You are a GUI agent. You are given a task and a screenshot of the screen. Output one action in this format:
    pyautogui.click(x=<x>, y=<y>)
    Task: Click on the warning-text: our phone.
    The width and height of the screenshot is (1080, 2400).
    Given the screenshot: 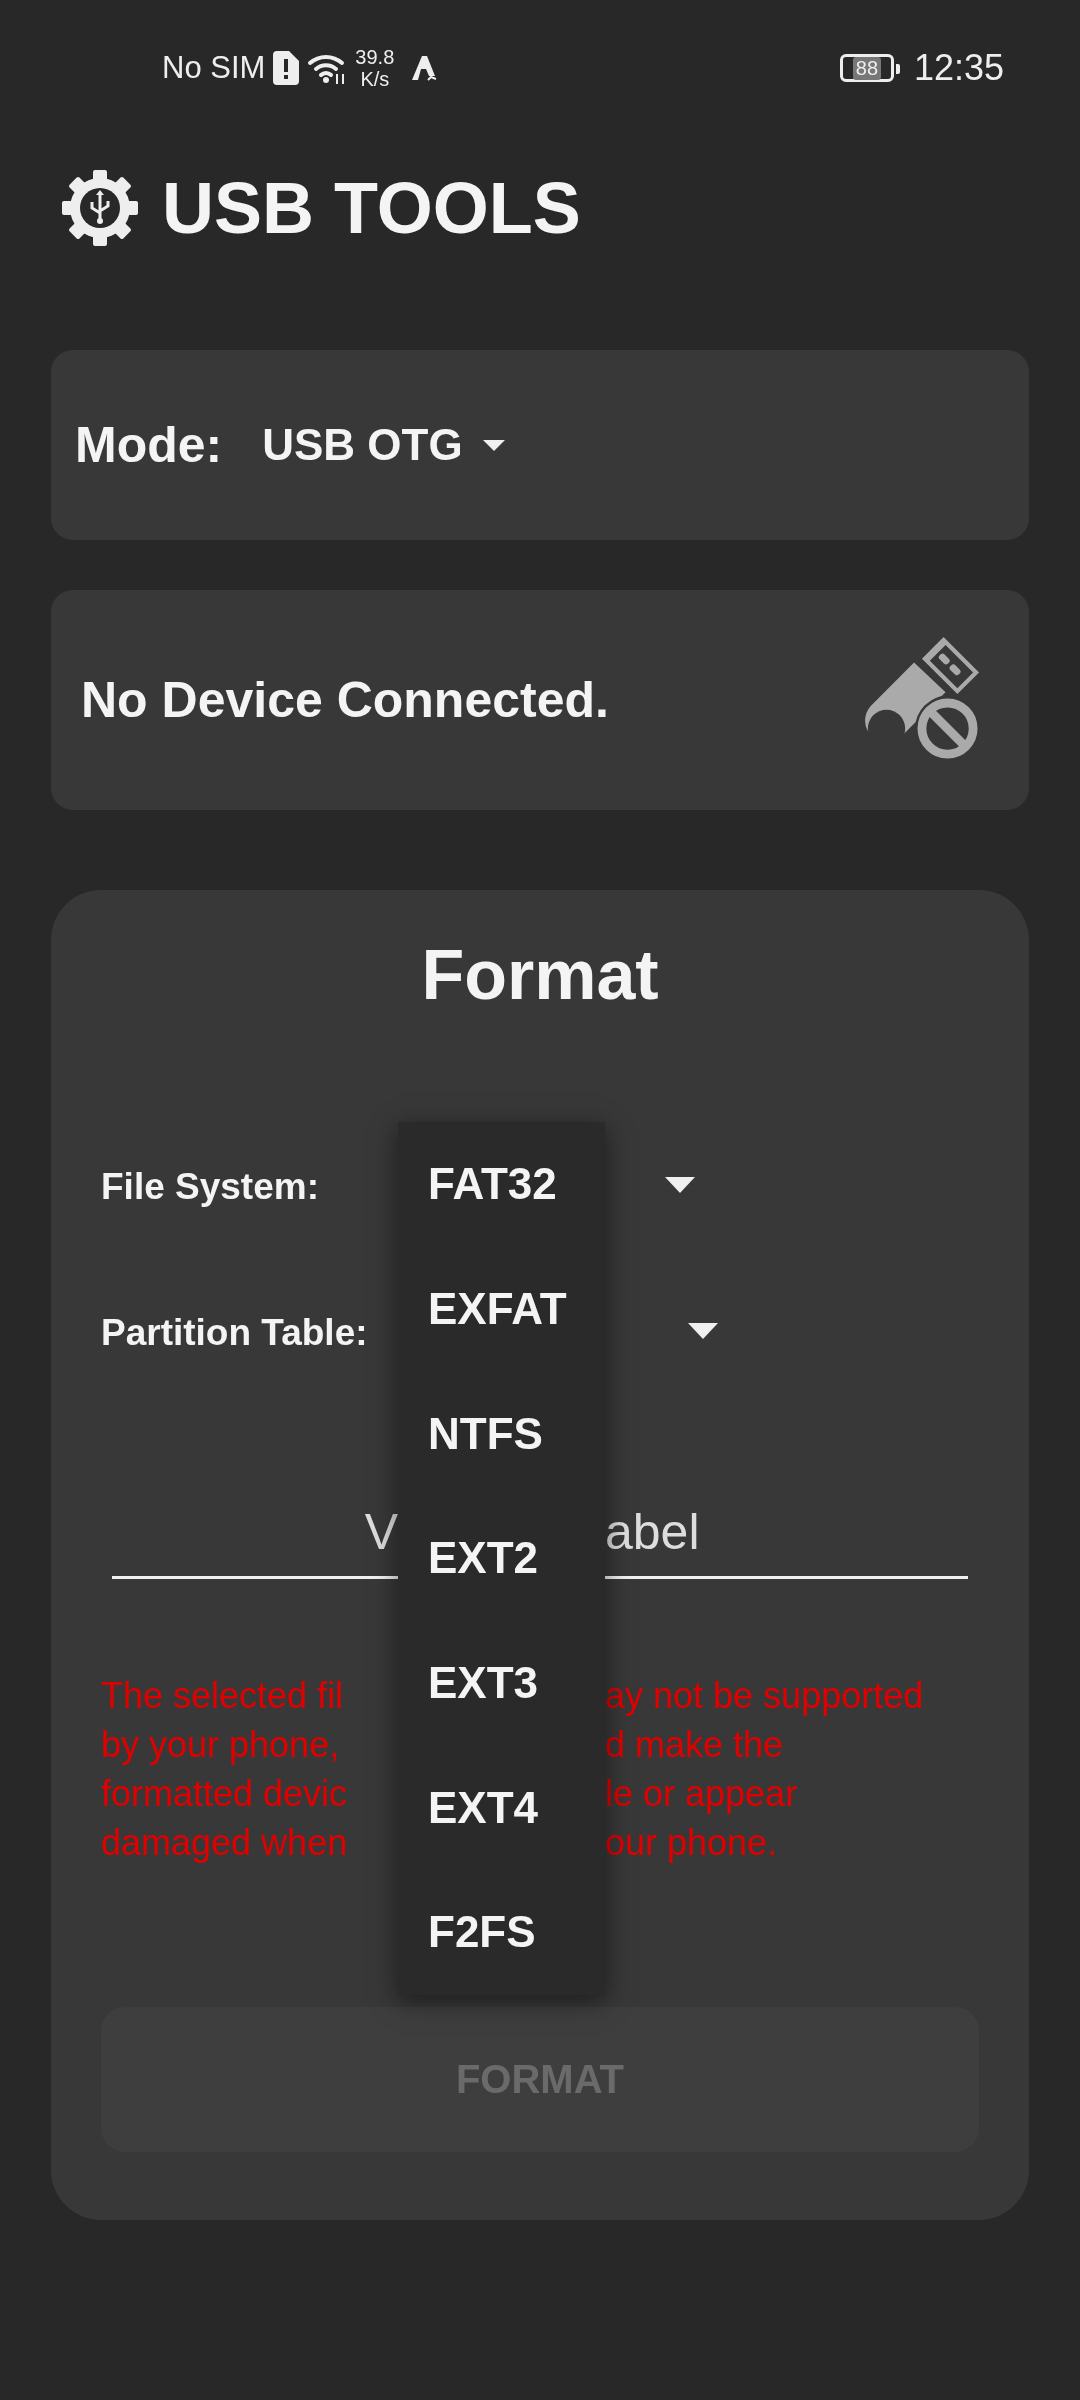 What is the action you would take?
    pyautogui.click(x=692, y=1843)
    